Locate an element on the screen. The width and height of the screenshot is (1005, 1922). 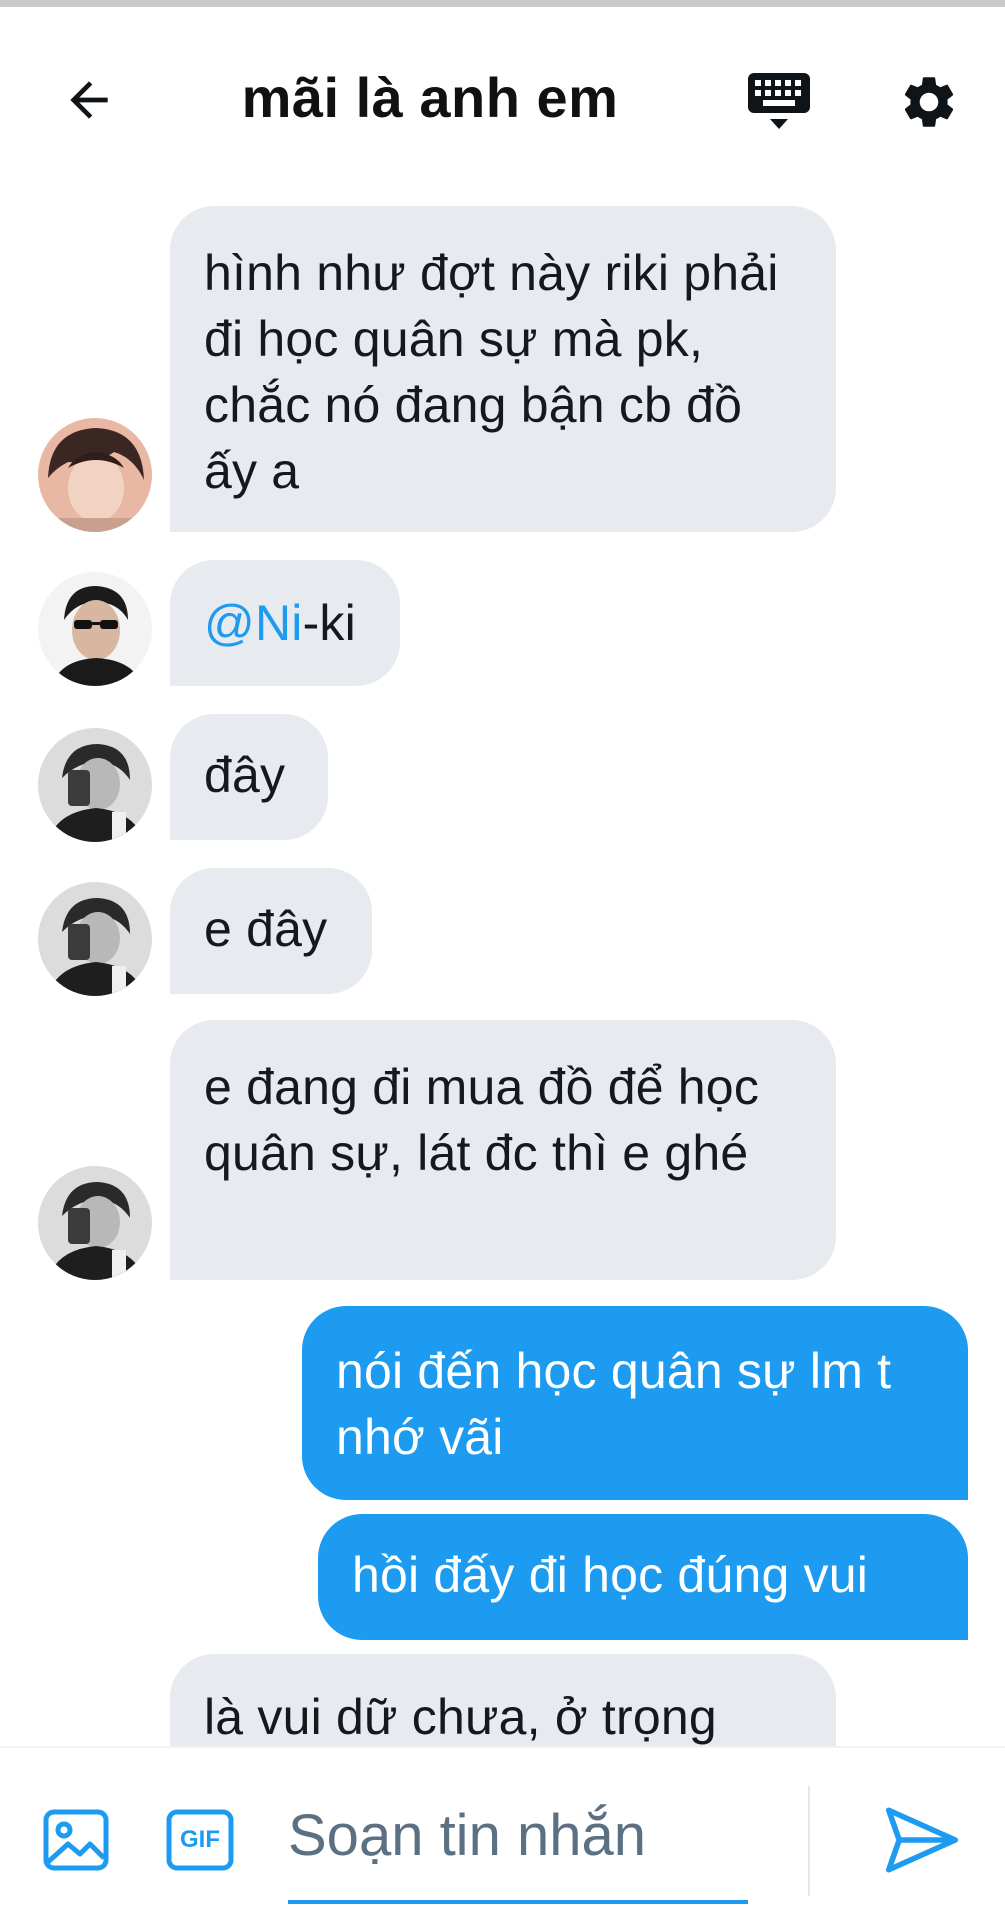
message-bubble-incoming: @Ni-ki is located at coordinates (285, 623).